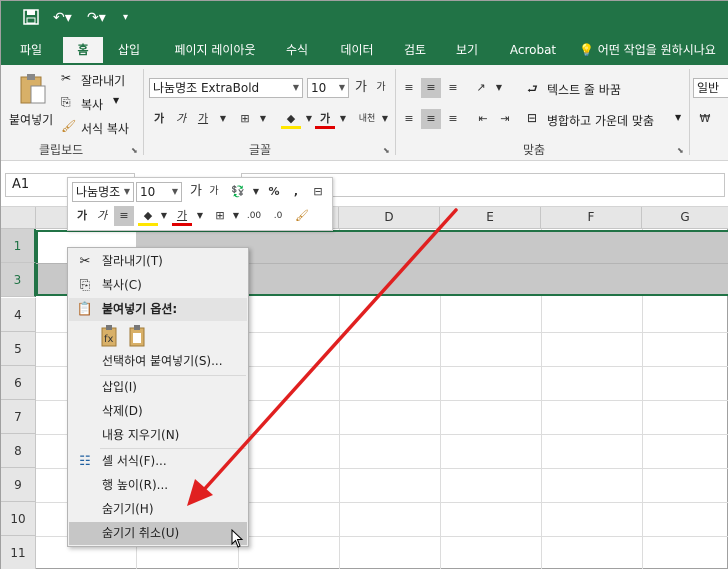  Describe the element at coordinates (367, 119) in the screenshot. I see `phonetic-button: 내천` at that location.